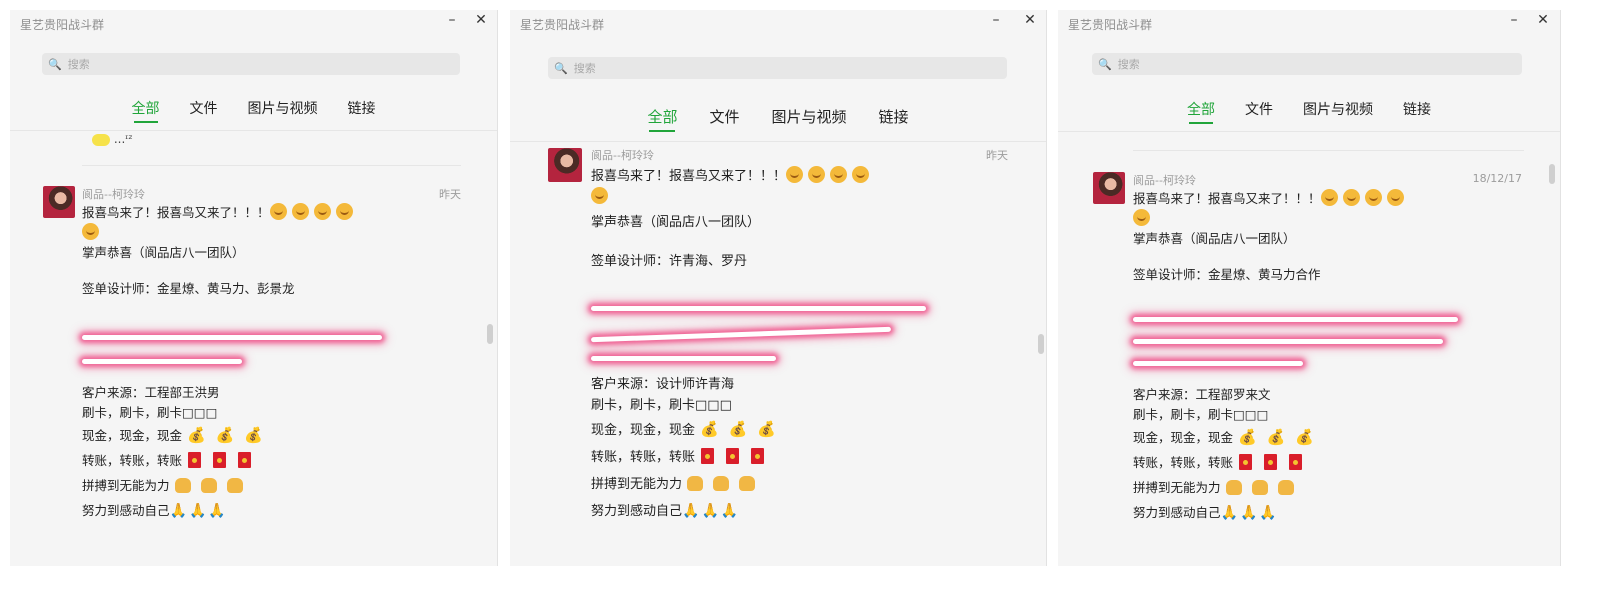 The width and height of the screenshot is (1603, 589). I want to click on message-line: 掌声恭喜（阆品店八一团队）, so click(676, 222).